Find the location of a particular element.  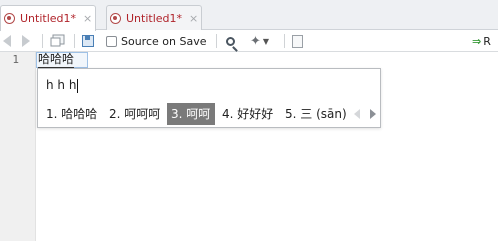

ime-candidate-5: 5. 三 (sān) is located at coordinates (316, 114).